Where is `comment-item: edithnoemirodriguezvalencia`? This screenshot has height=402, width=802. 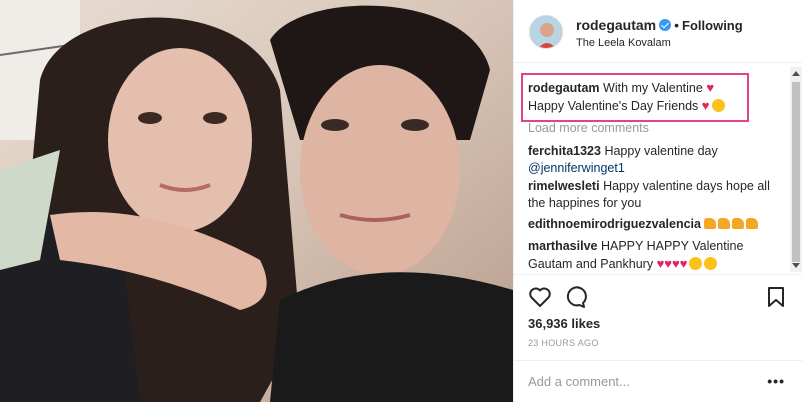 comment-item: edithnoemirodriguezvalencia is located at coordinates (655, 224).